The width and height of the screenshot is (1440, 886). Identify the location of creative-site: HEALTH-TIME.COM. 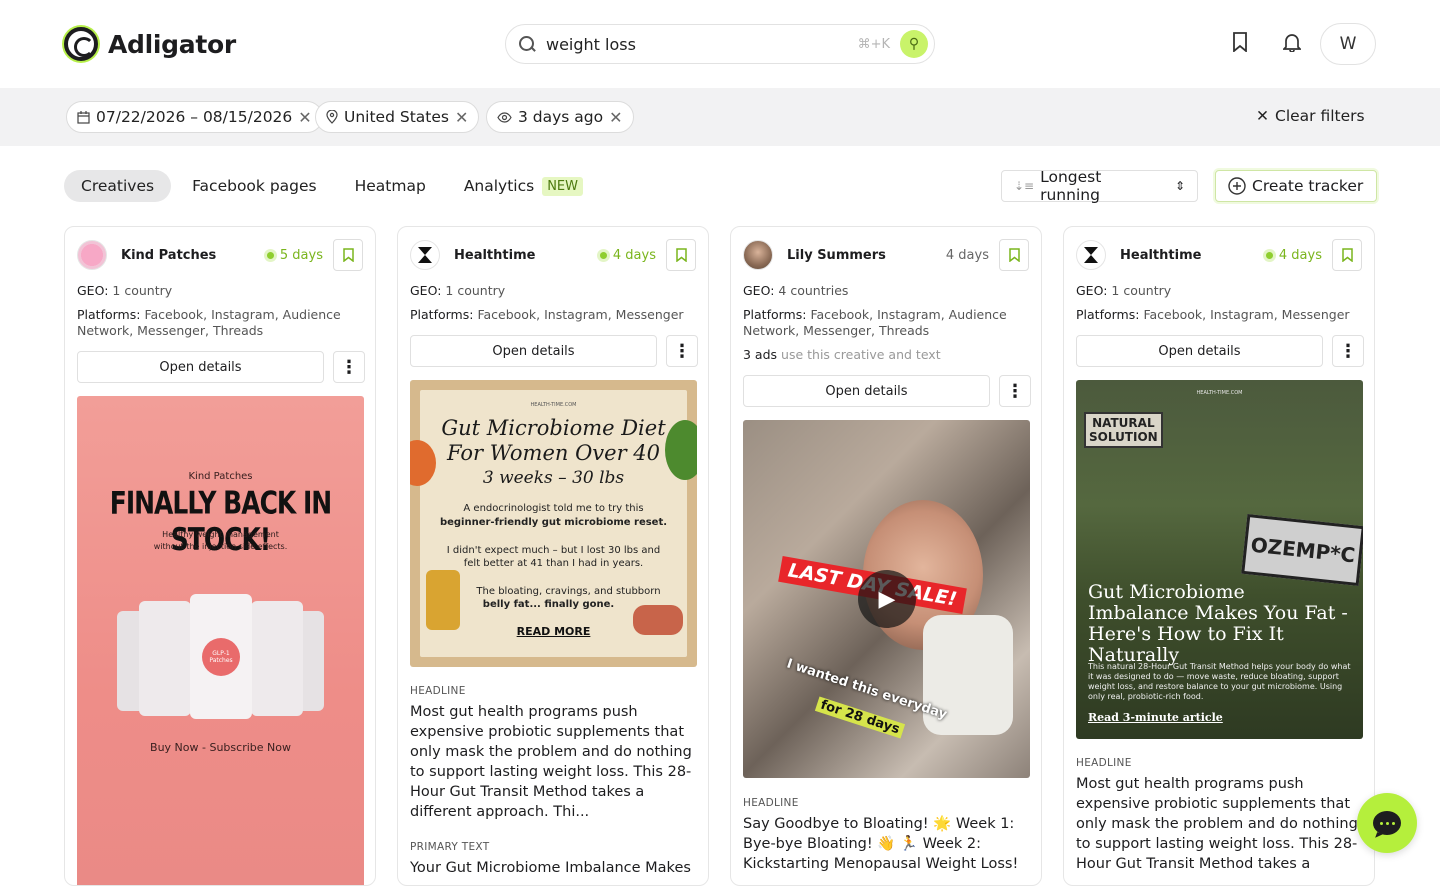
(1219, 393).